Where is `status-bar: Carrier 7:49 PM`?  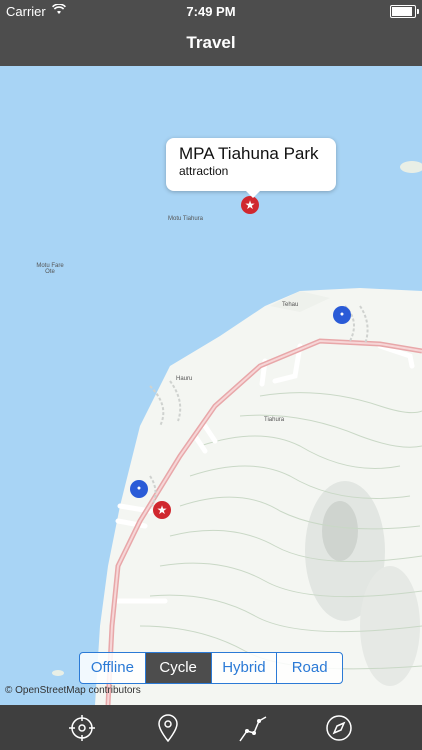 status-bar: Carrier 7:49 PM is located at coordinates (211, 11).